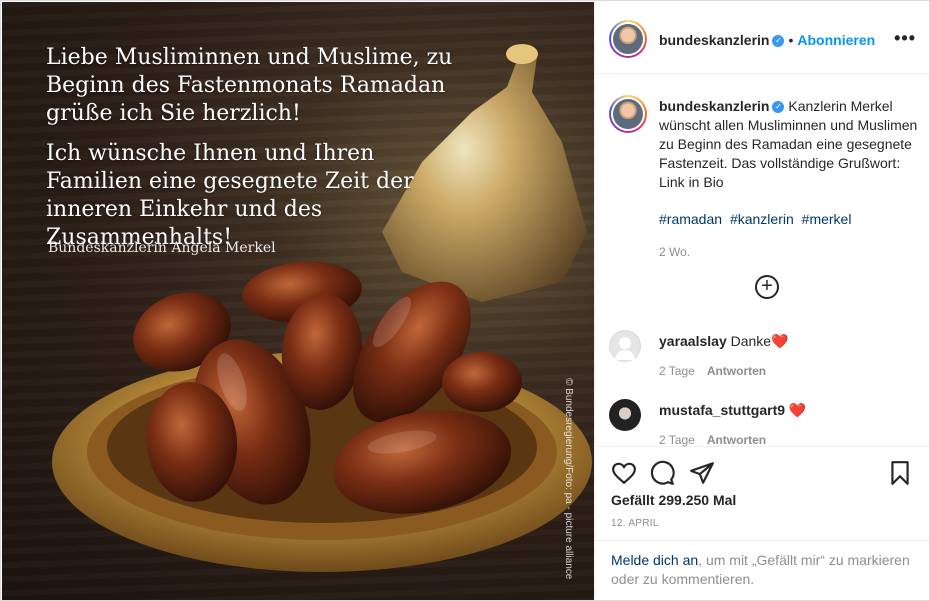 The height and width of the screenshot is (601, 930). Describe the element at coordinates (767, 287) in the screenshot. I see `add-circle-icon: +` at that location.